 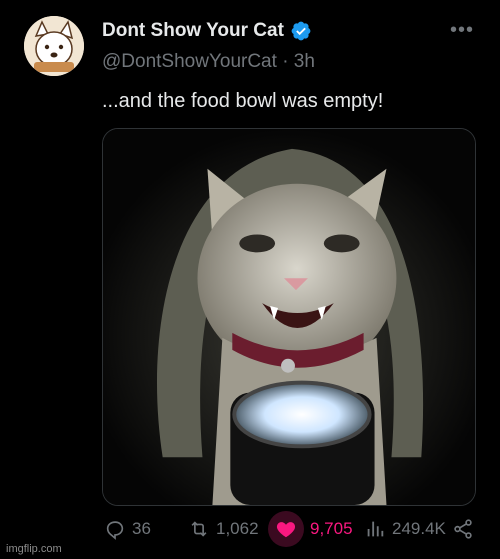 I want to click on view-count: 249.4K, so click(x=419, y=528).